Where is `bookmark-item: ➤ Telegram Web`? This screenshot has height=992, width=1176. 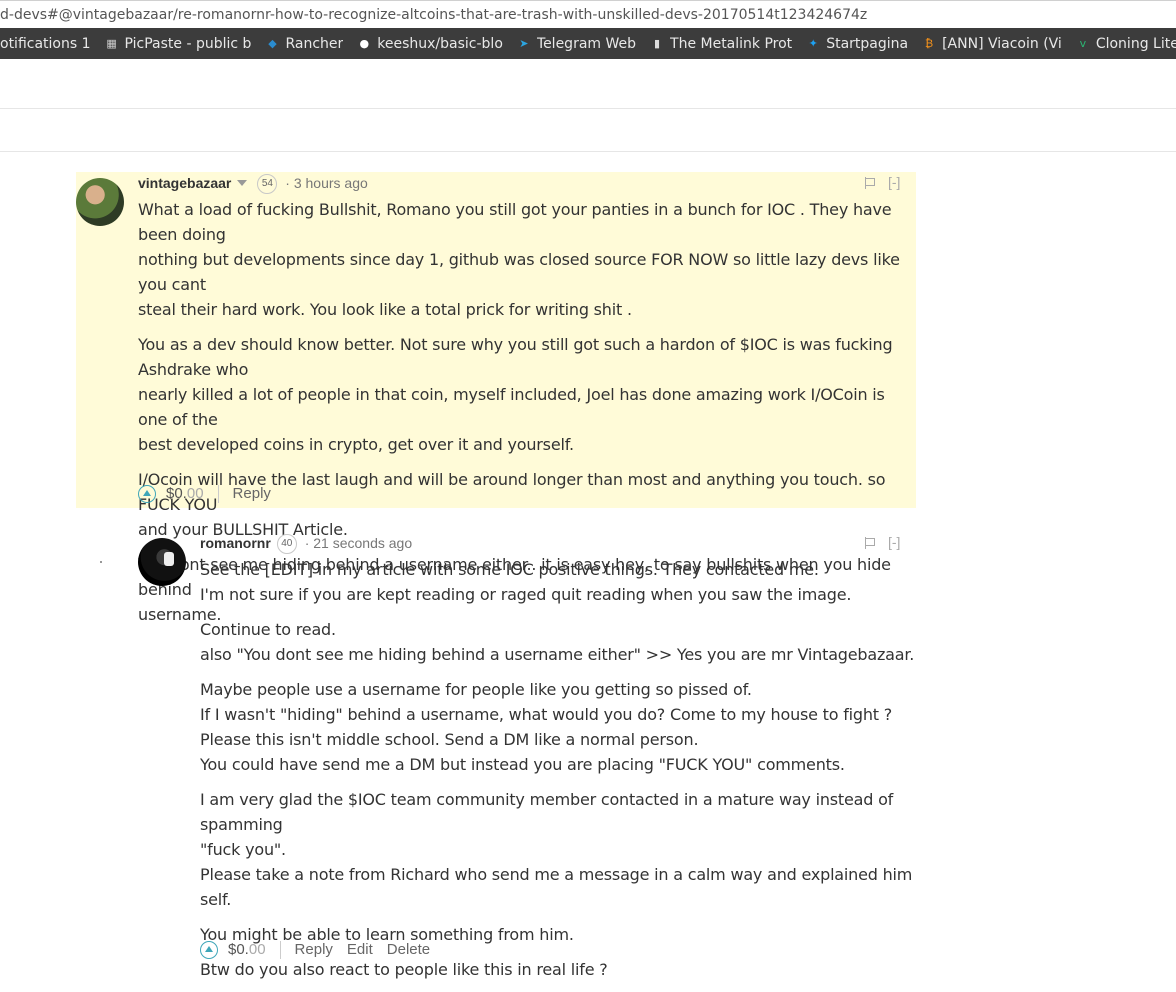 bookmark-item: ➤ Telegram Web is located at coordinates (576, 43).